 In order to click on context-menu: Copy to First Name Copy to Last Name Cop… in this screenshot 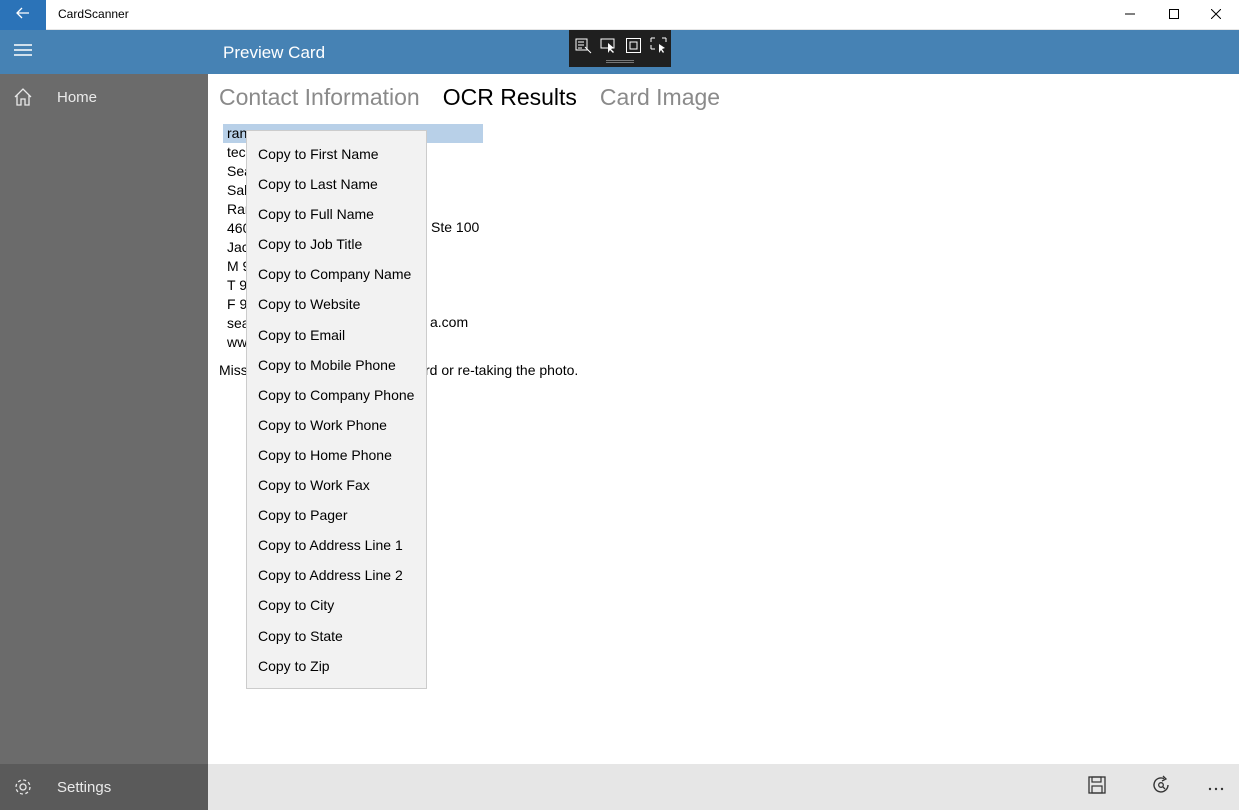, I will do `click(336, 409)`.